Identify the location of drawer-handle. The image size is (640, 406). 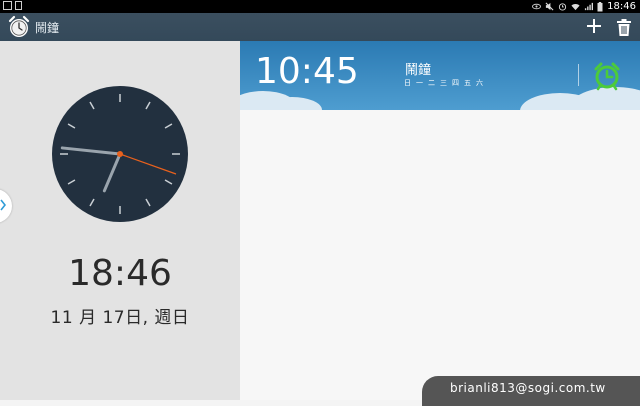
(6, 206).